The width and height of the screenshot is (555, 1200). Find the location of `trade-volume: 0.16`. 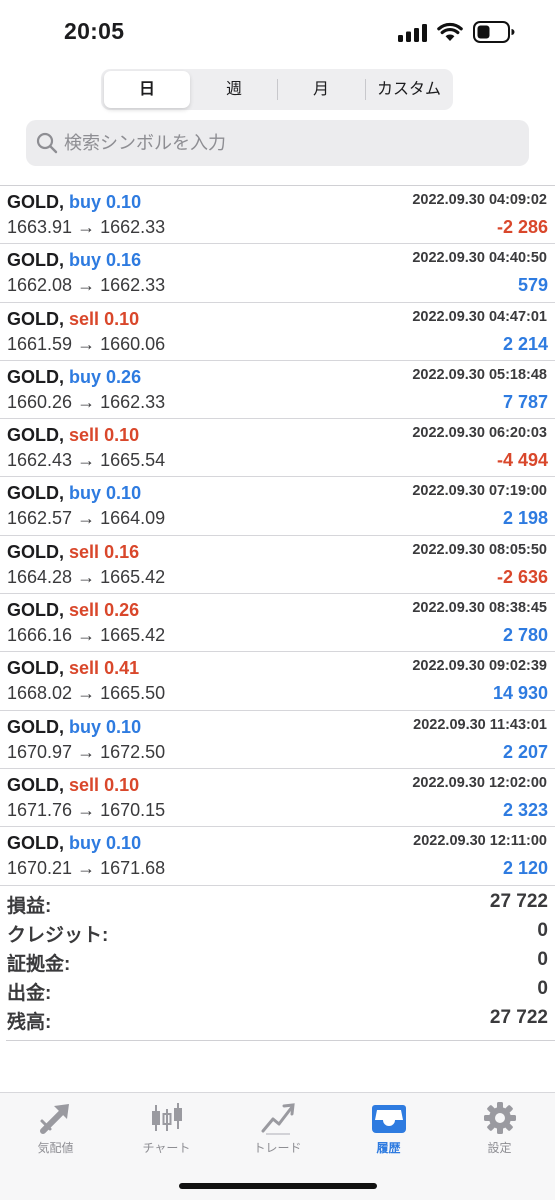

trade-volume: 0.16 is located at coordinates (122, 551).